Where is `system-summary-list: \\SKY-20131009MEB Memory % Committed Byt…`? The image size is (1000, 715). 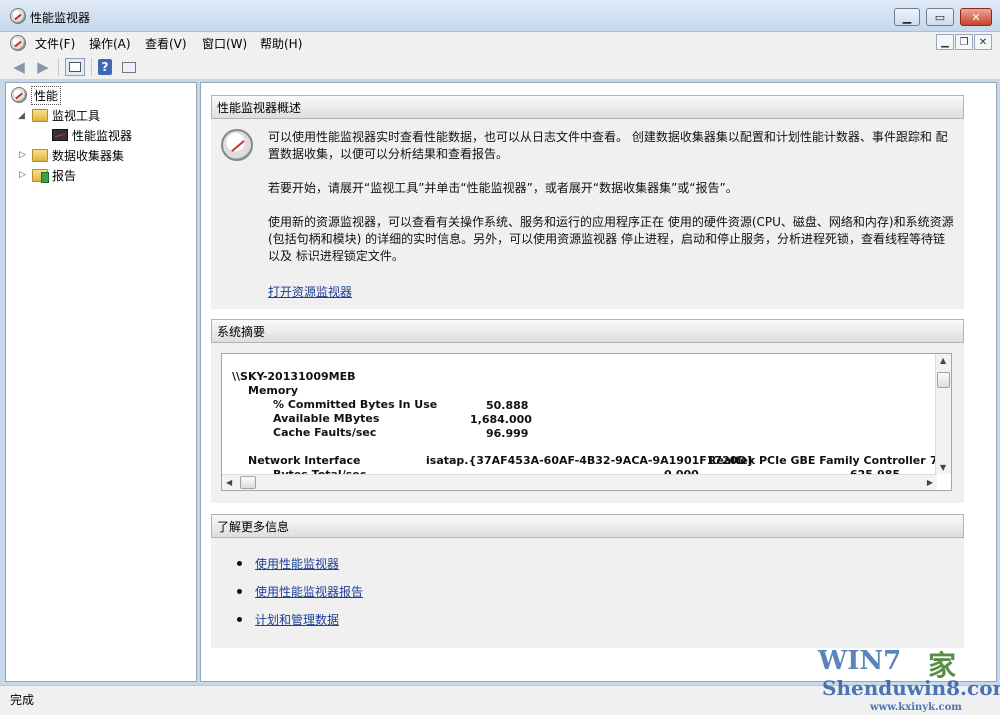
system-summary-list: \\SKY-20131009MEB Memory % Committed Byt… is located at coordinates (586, 422).